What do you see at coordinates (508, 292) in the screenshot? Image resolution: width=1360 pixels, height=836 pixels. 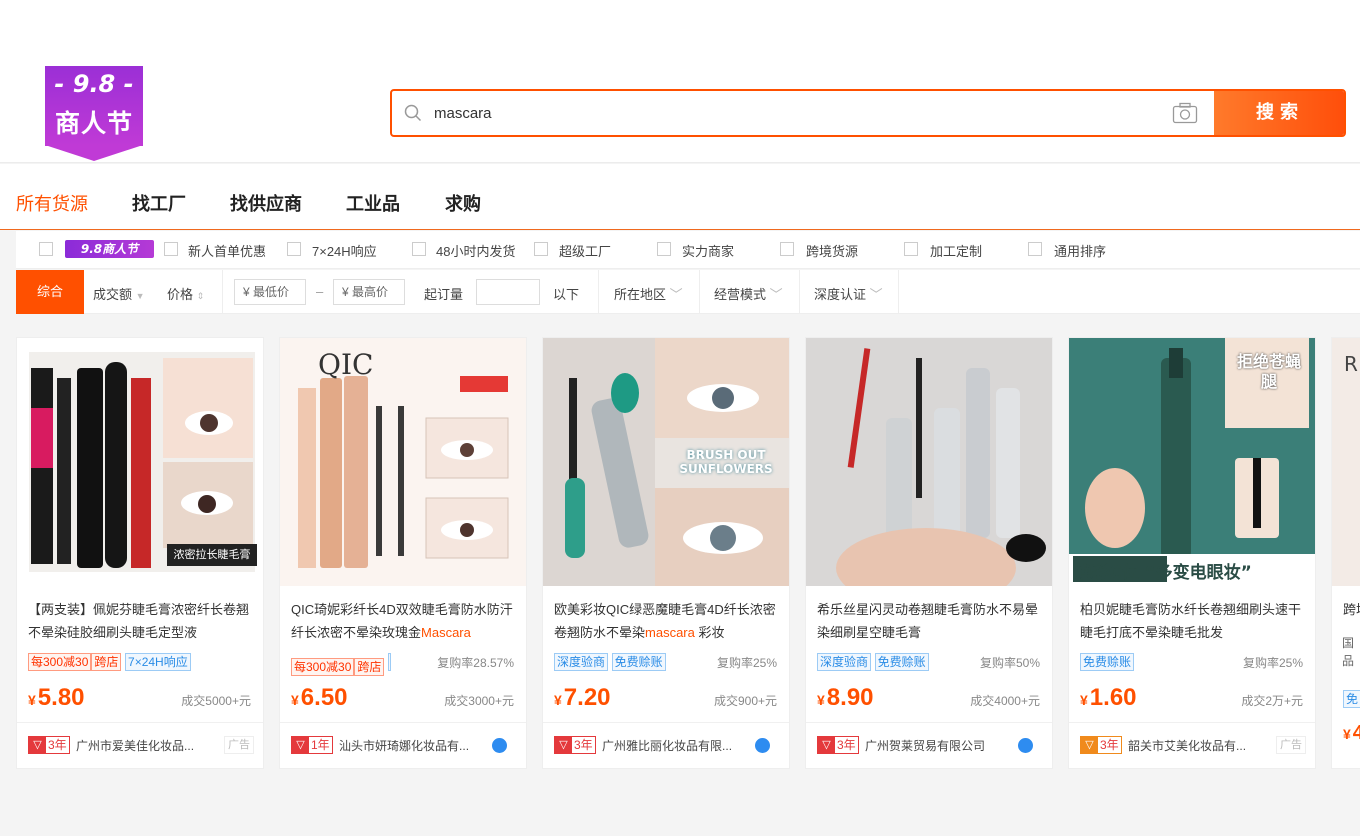 I see `moq-input` at bounding box center [508, 292].